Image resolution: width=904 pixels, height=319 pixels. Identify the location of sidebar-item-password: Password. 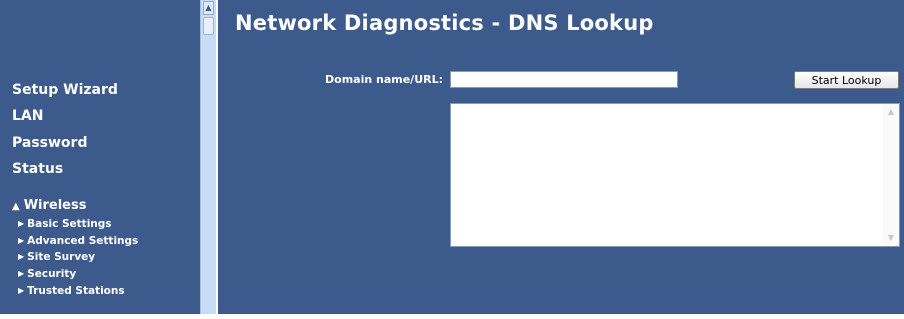
(49, 143).